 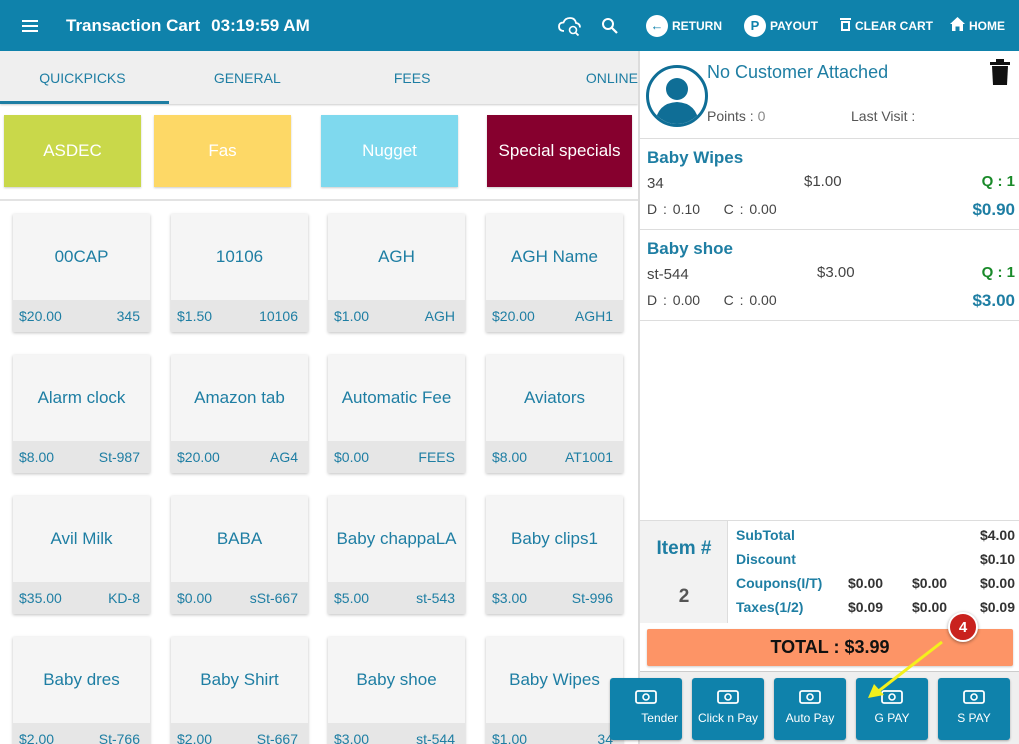 What do you see at coordinates (810, 698) in the screenshot?
I see `cash-icon` at bounding box center [810, 698].